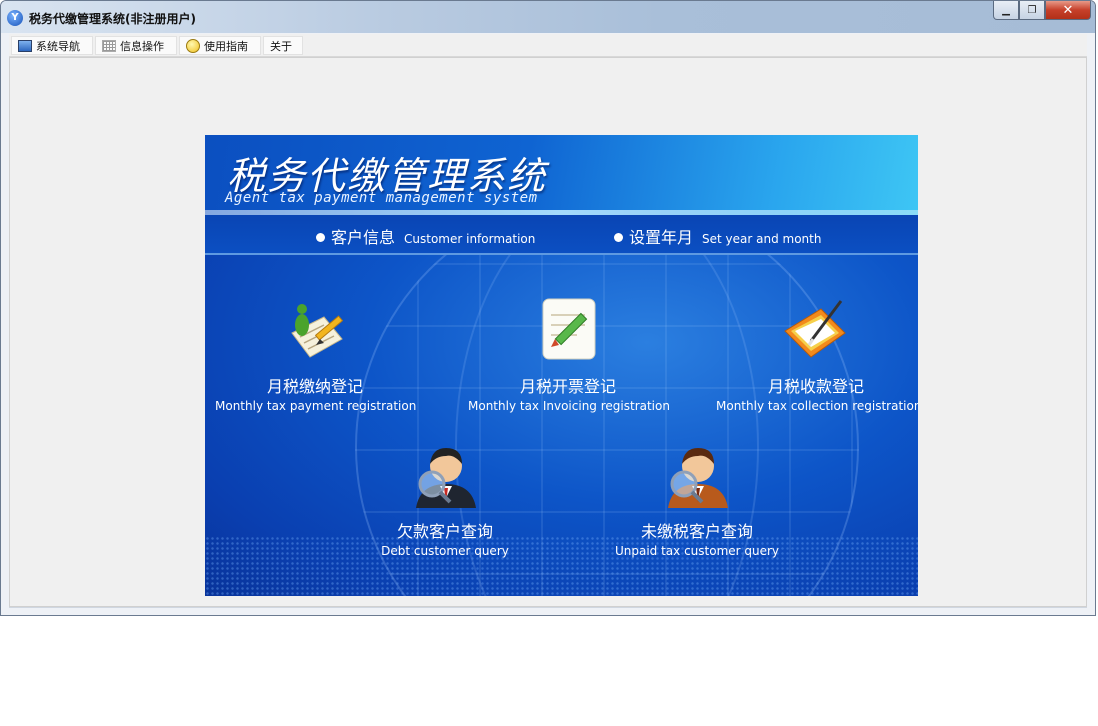  I want to click on link-cn-label: 客户信息, so click(363, 237).